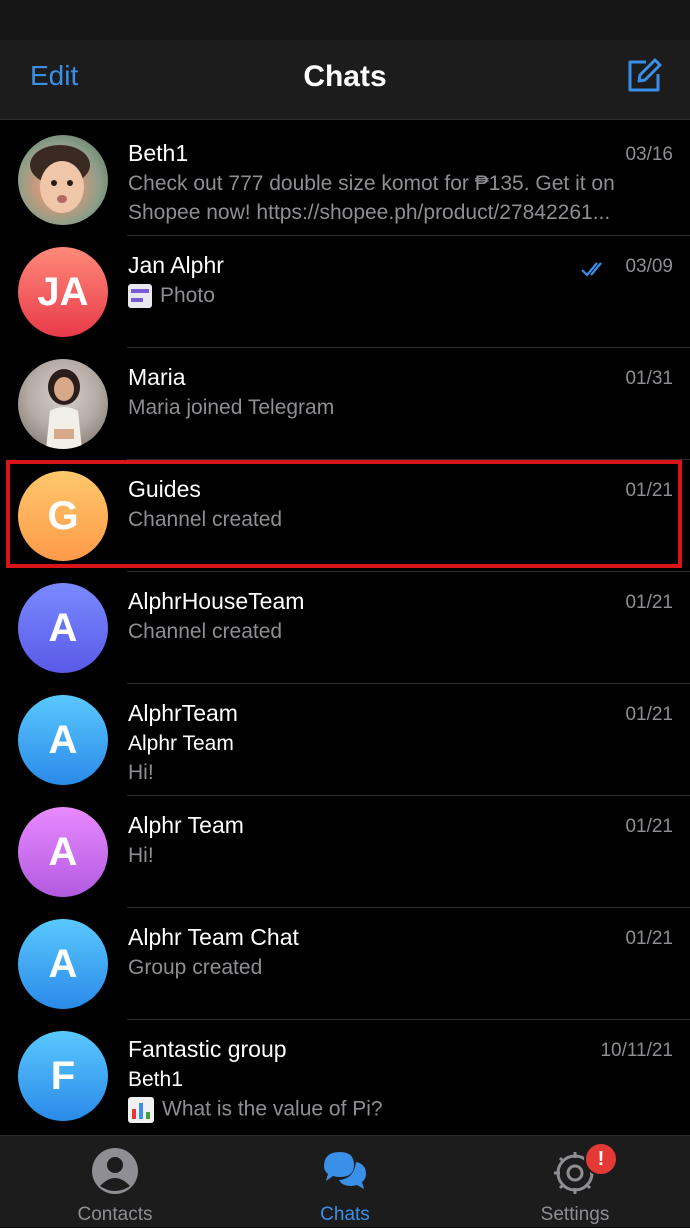 This screenshot has height=1228, width=690. Describe the element at coordinates (216, 601) in the screenshot. I see `chat-name: AlphrHouseTeam` at that location.